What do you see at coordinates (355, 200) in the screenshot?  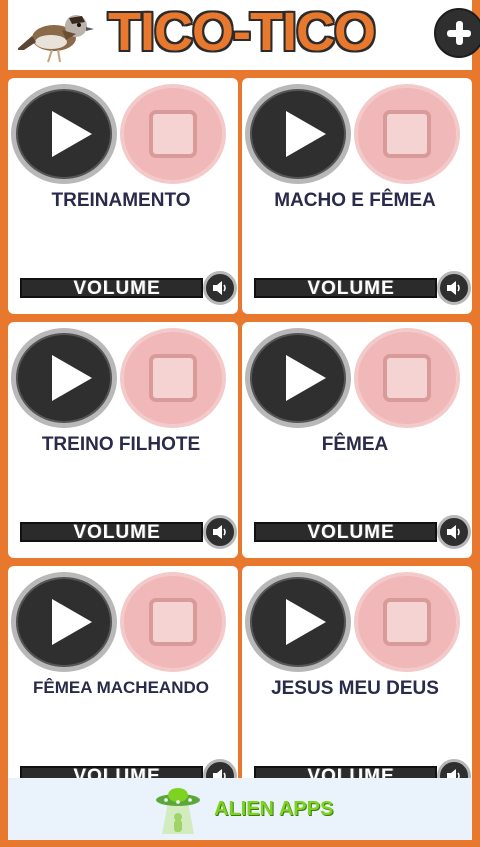 I see `sound-label: MACHO E FÊMEA` at bounding box center [355, 200].